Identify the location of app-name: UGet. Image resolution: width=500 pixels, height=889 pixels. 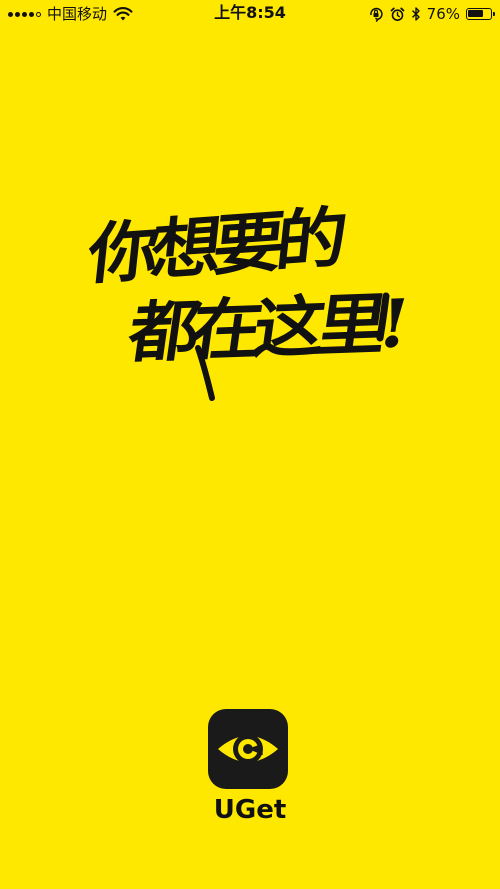
(250, 810).